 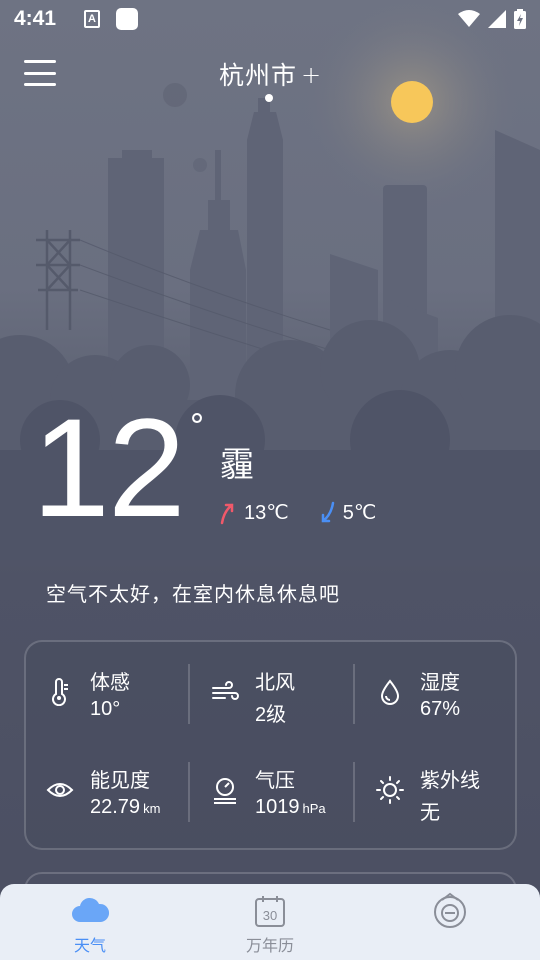 What do you see at coordinates (269, 945) in the screenshot?
I see `nav-label: 万年历` at bounding box center [269, 945].